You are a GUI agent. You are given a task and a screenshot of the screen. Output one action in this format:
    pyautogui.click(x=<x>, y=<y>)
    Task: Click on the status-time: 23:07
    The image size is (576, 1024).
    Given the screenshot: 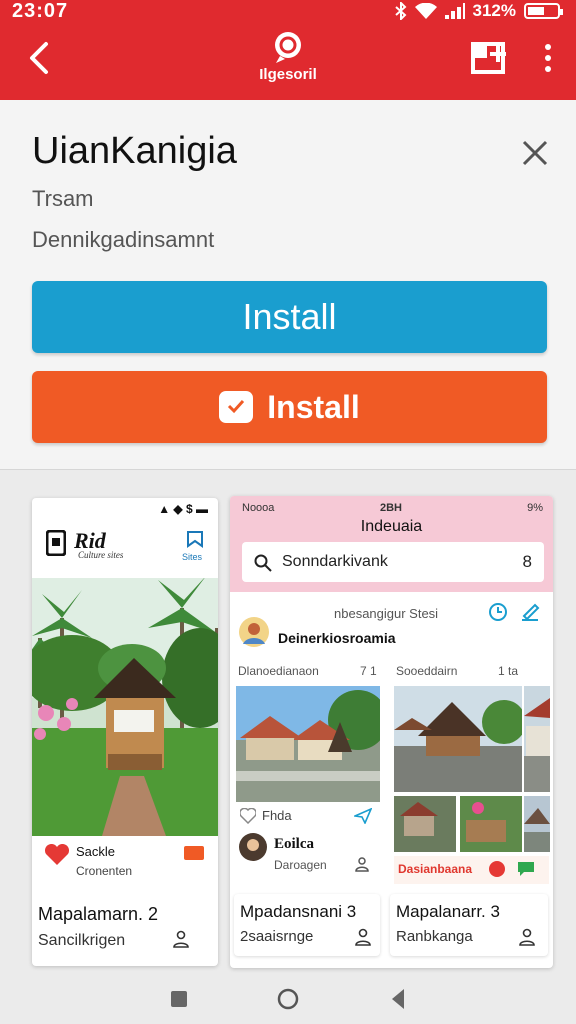 What is the action you would take?
    pyautogui.click(x=40, y=11)
    